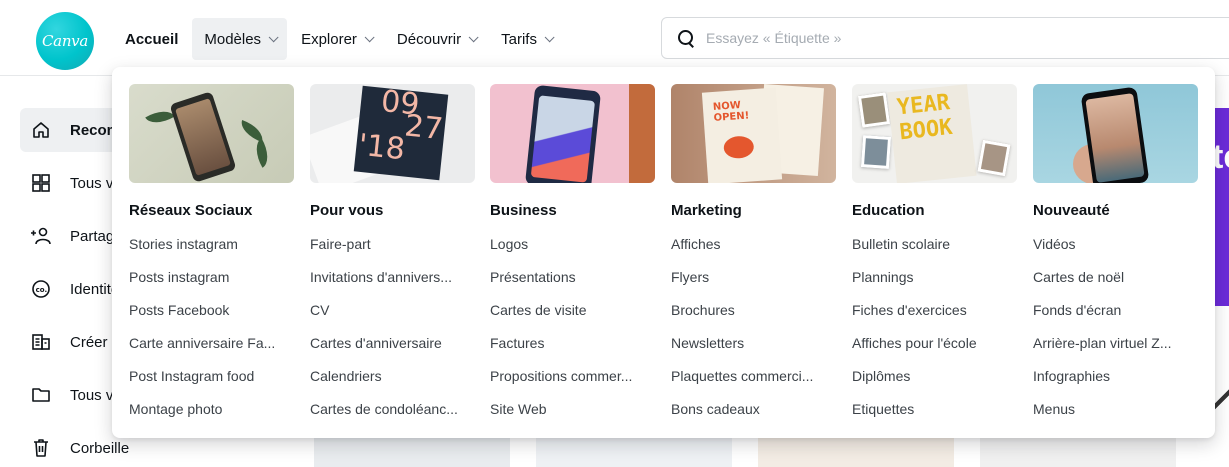 The width and height of the screenshot is (1229, 467). What do you see at coordinates (924, 118) in the screenshot?
I see `yearbook-text: YEAR BOOK` at bounding box center [924, 118].